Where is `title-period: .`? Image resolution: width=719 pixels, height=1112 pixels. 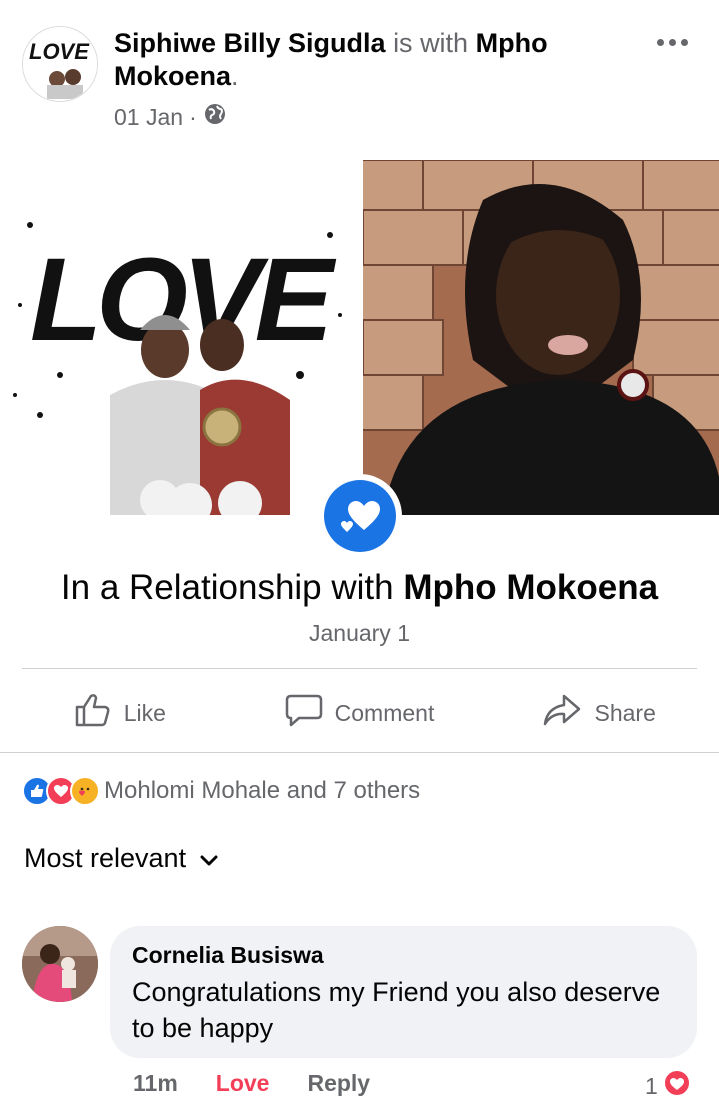
title-period: . is located at coordinates (235, 76).